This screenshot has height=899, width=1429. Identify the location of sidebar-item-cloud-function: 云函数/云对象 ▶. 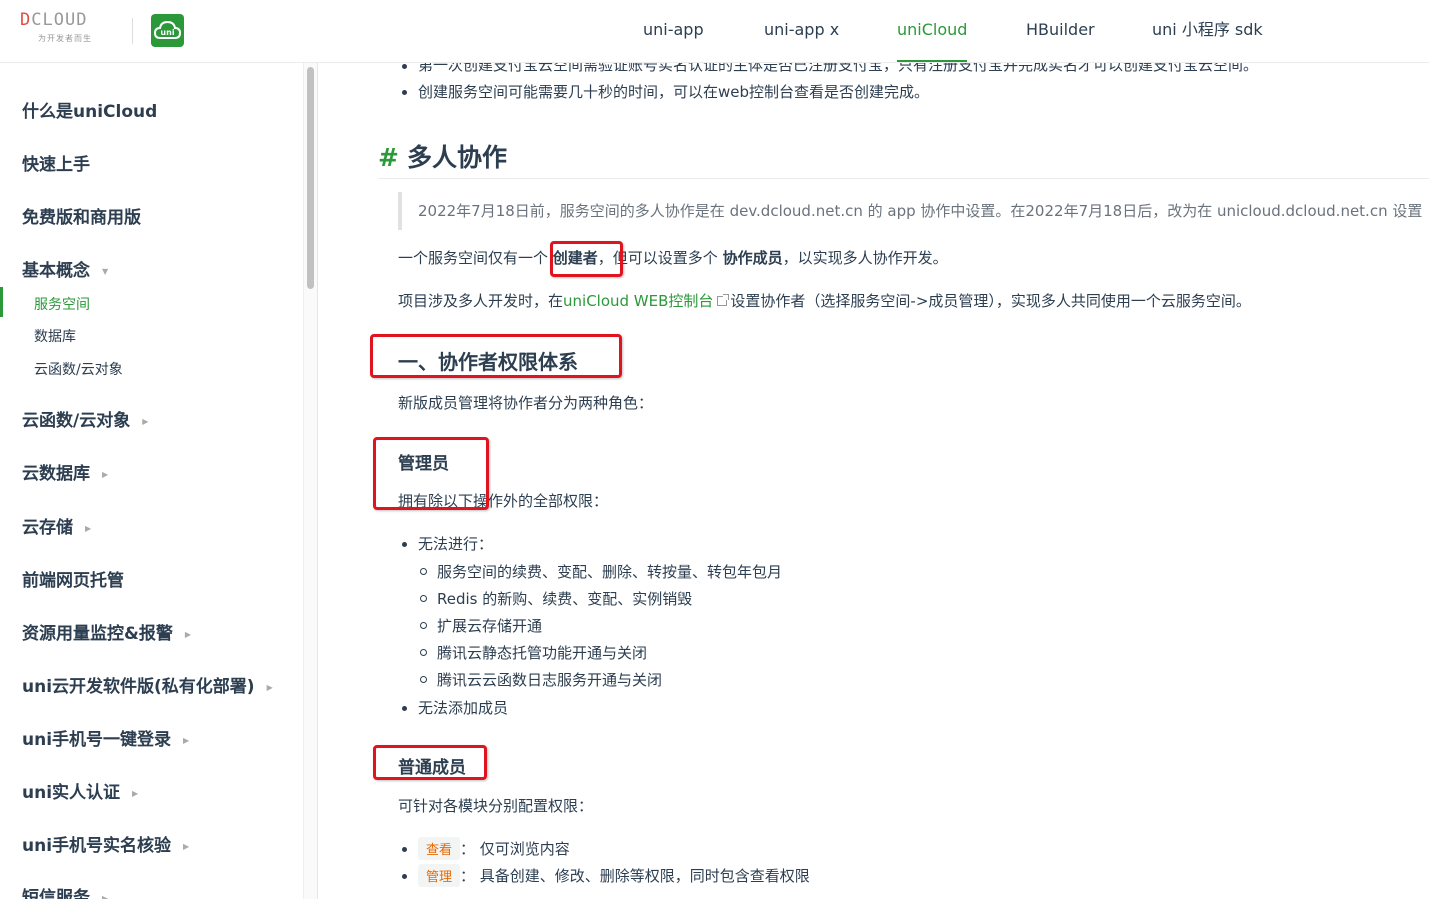
(85, 418).